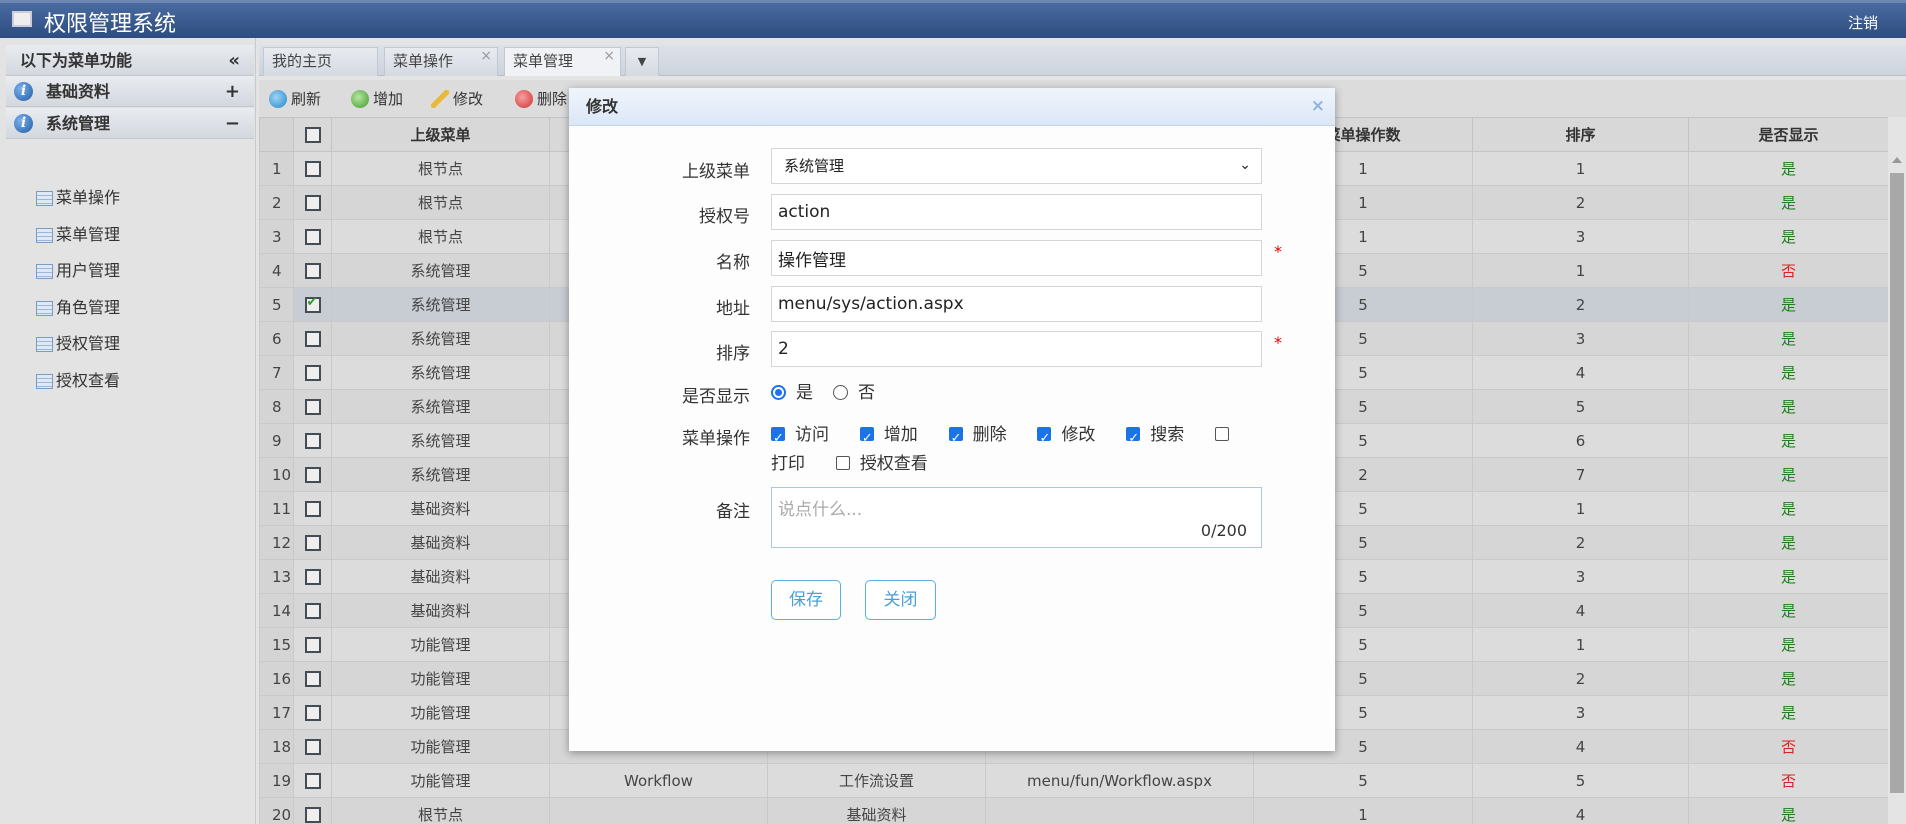 This screenshot has height=824, width=1906. Describe the element at coordinates (78, 235) in the screenshot. I see `sidebar-item: 菜单管理` at that location.